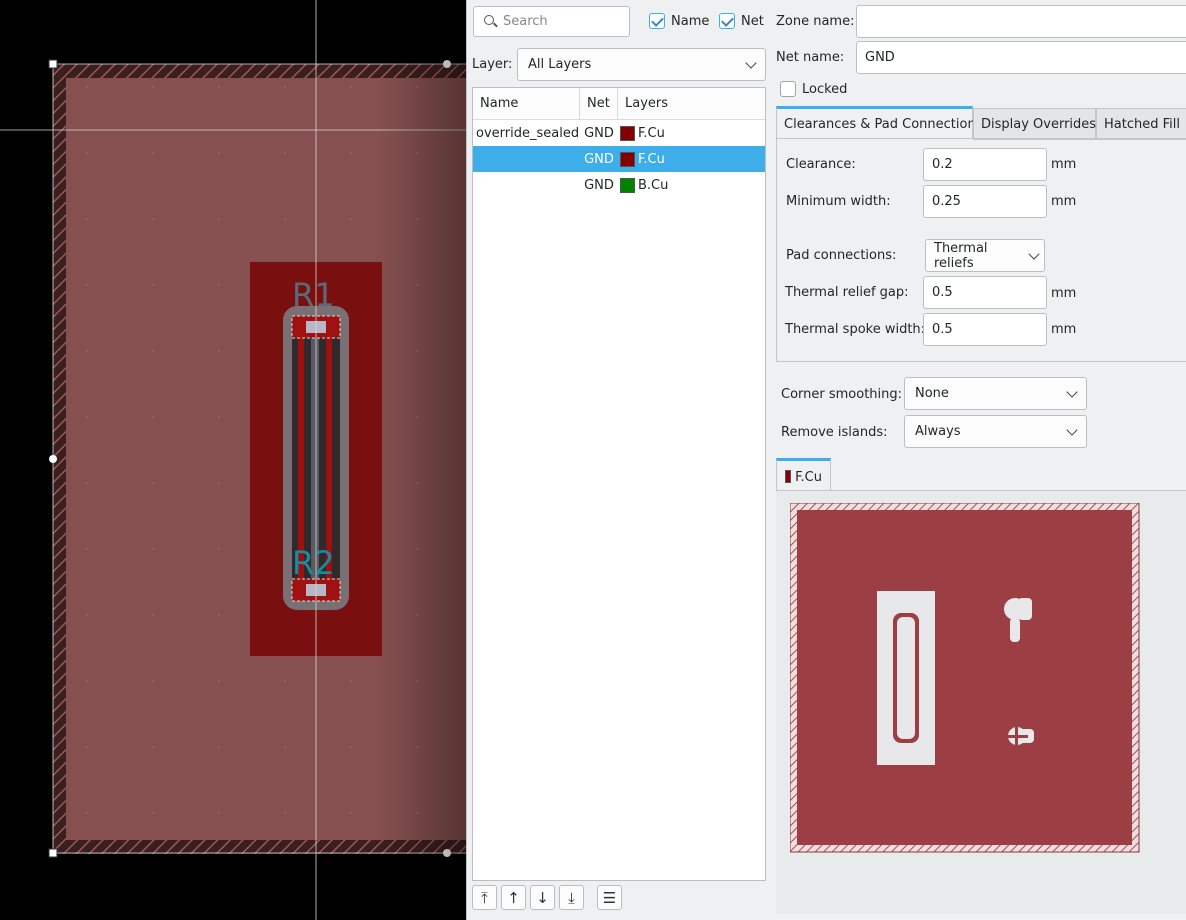 The width and height of the screenshot is (1186, 920). Describe the element at coordinates (788, 89) in the screenshot. I see `checkbox-unchecked-icon` at that location.